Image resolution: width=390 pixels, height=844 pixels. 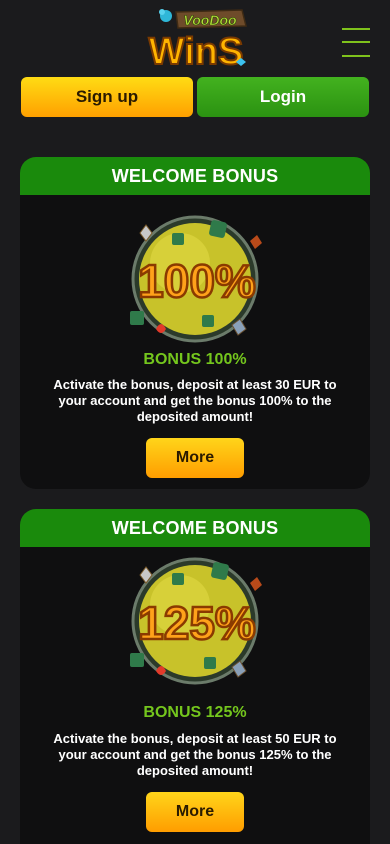 I want to click on menu-bar-top, so click(x=356, y=29).